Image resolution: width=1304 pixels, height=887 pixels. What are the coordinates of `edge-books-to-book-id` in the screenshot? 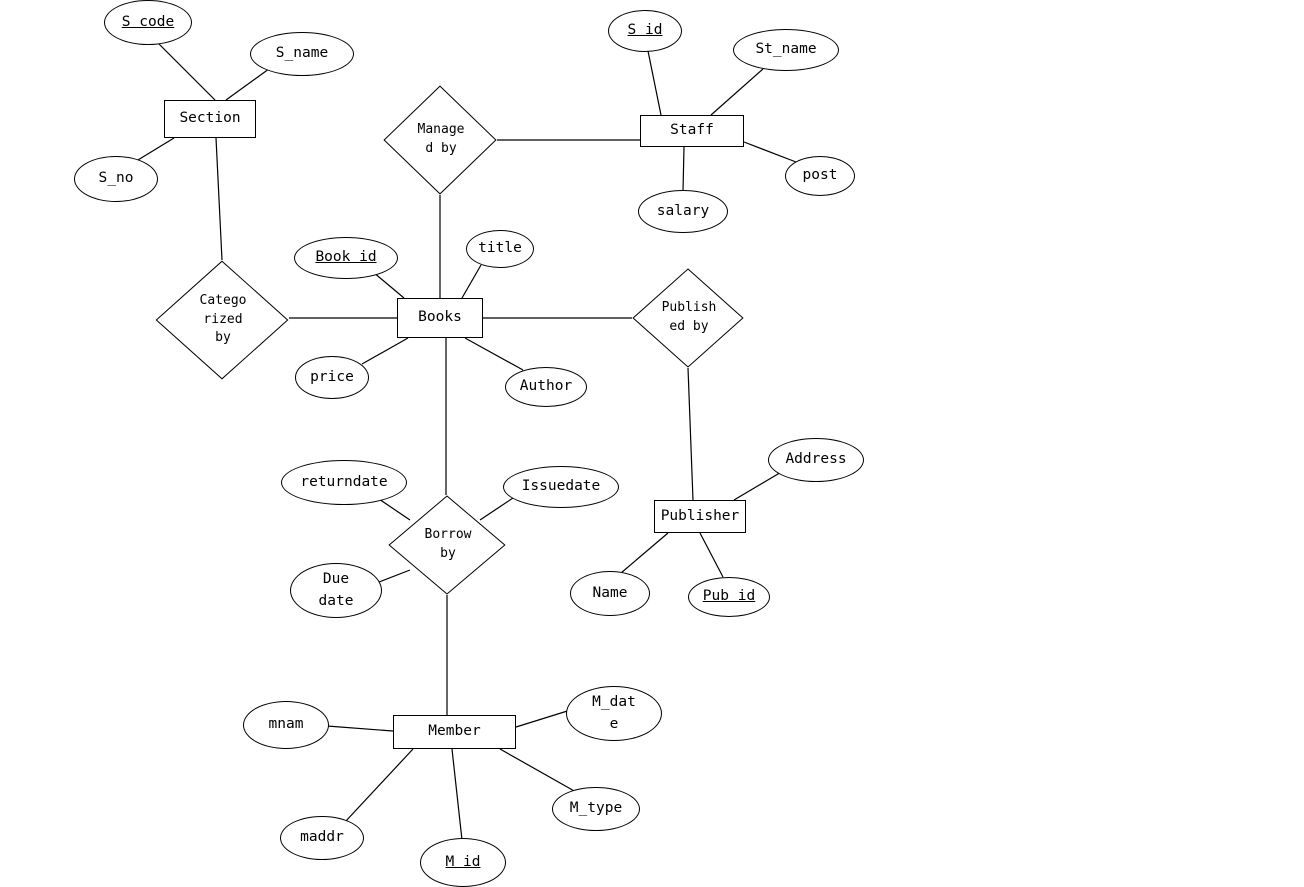 It's located at (388, 285).